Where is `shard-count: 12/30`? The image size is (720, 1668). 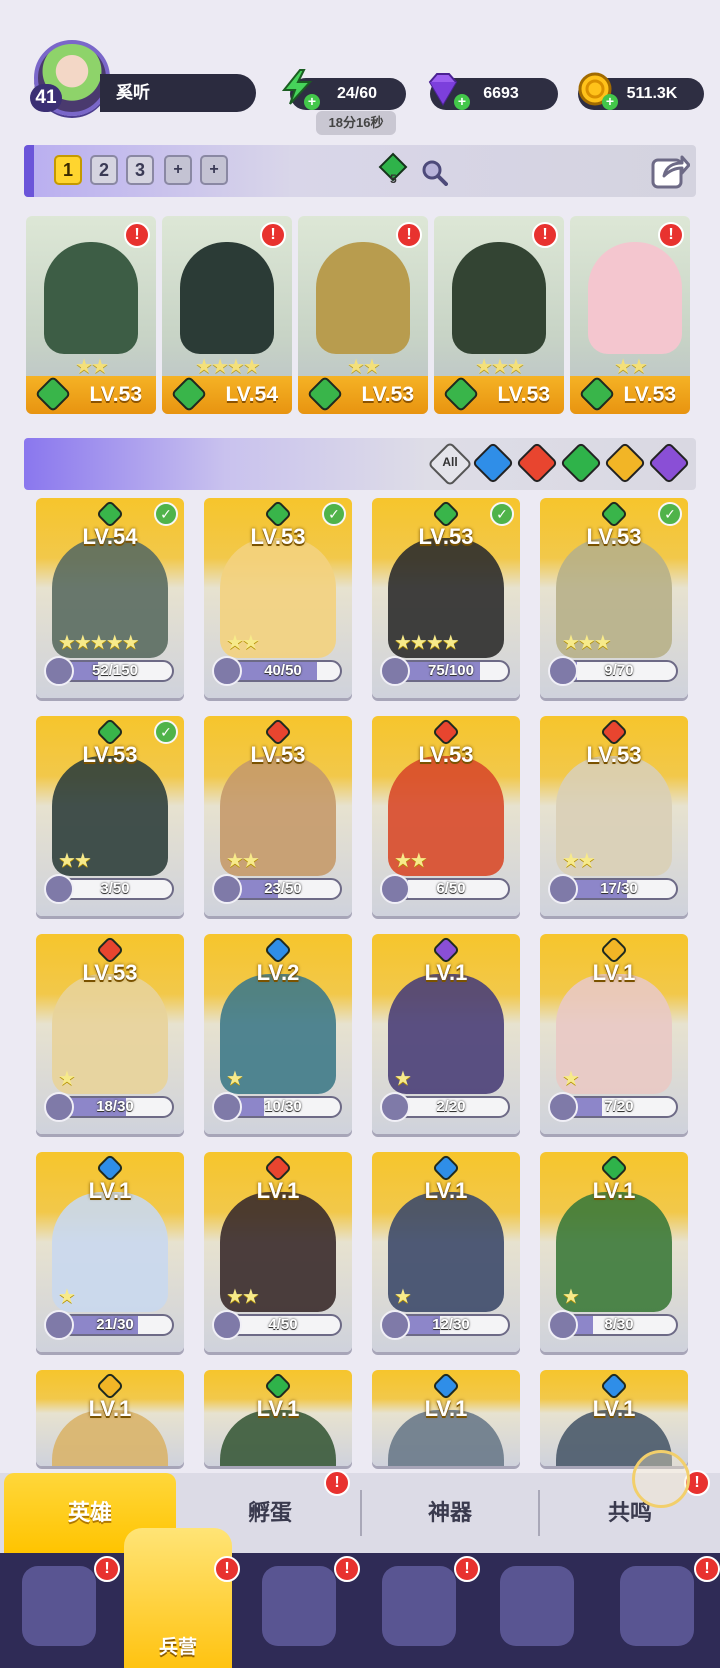
shard-count: 12/30 is located at coordinates (451, 1324).